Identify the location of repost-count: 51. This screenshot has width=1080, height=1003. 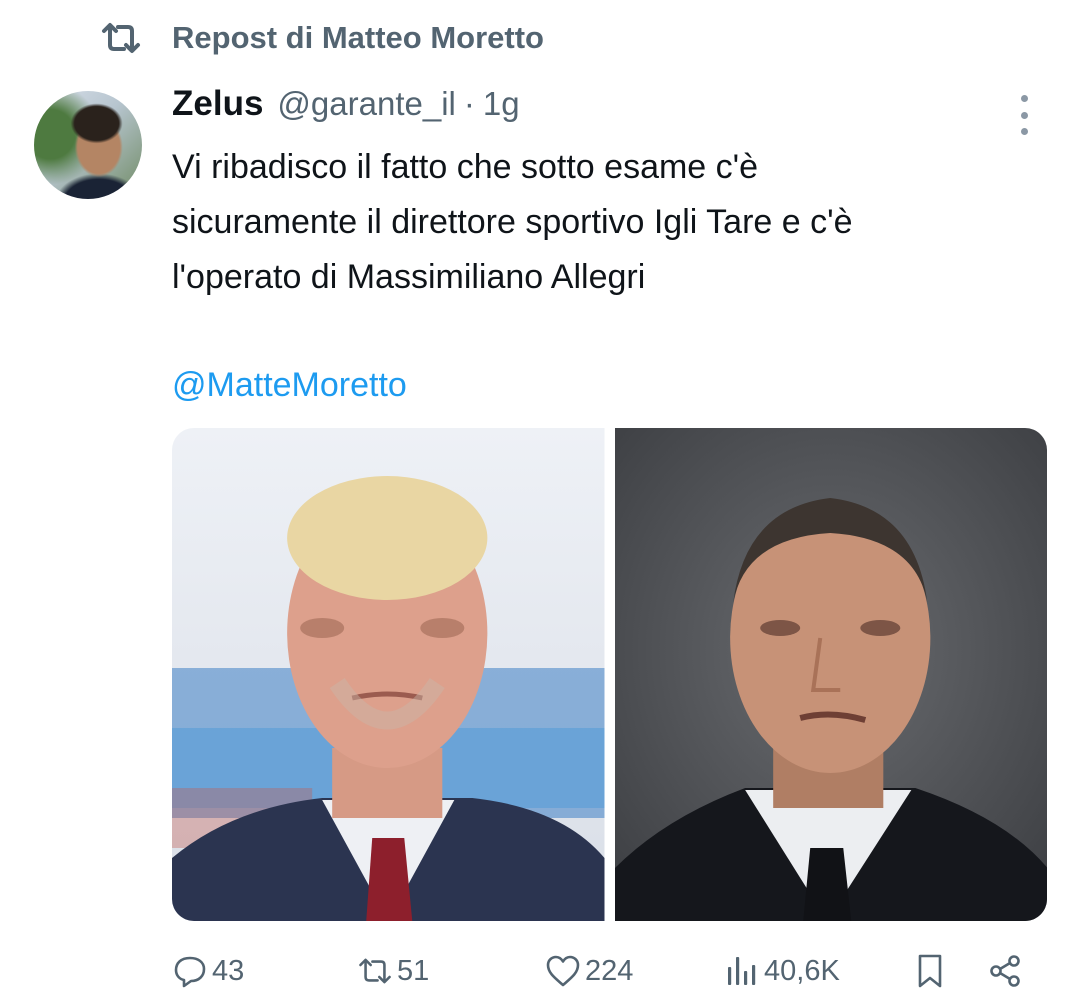
(413, 970).